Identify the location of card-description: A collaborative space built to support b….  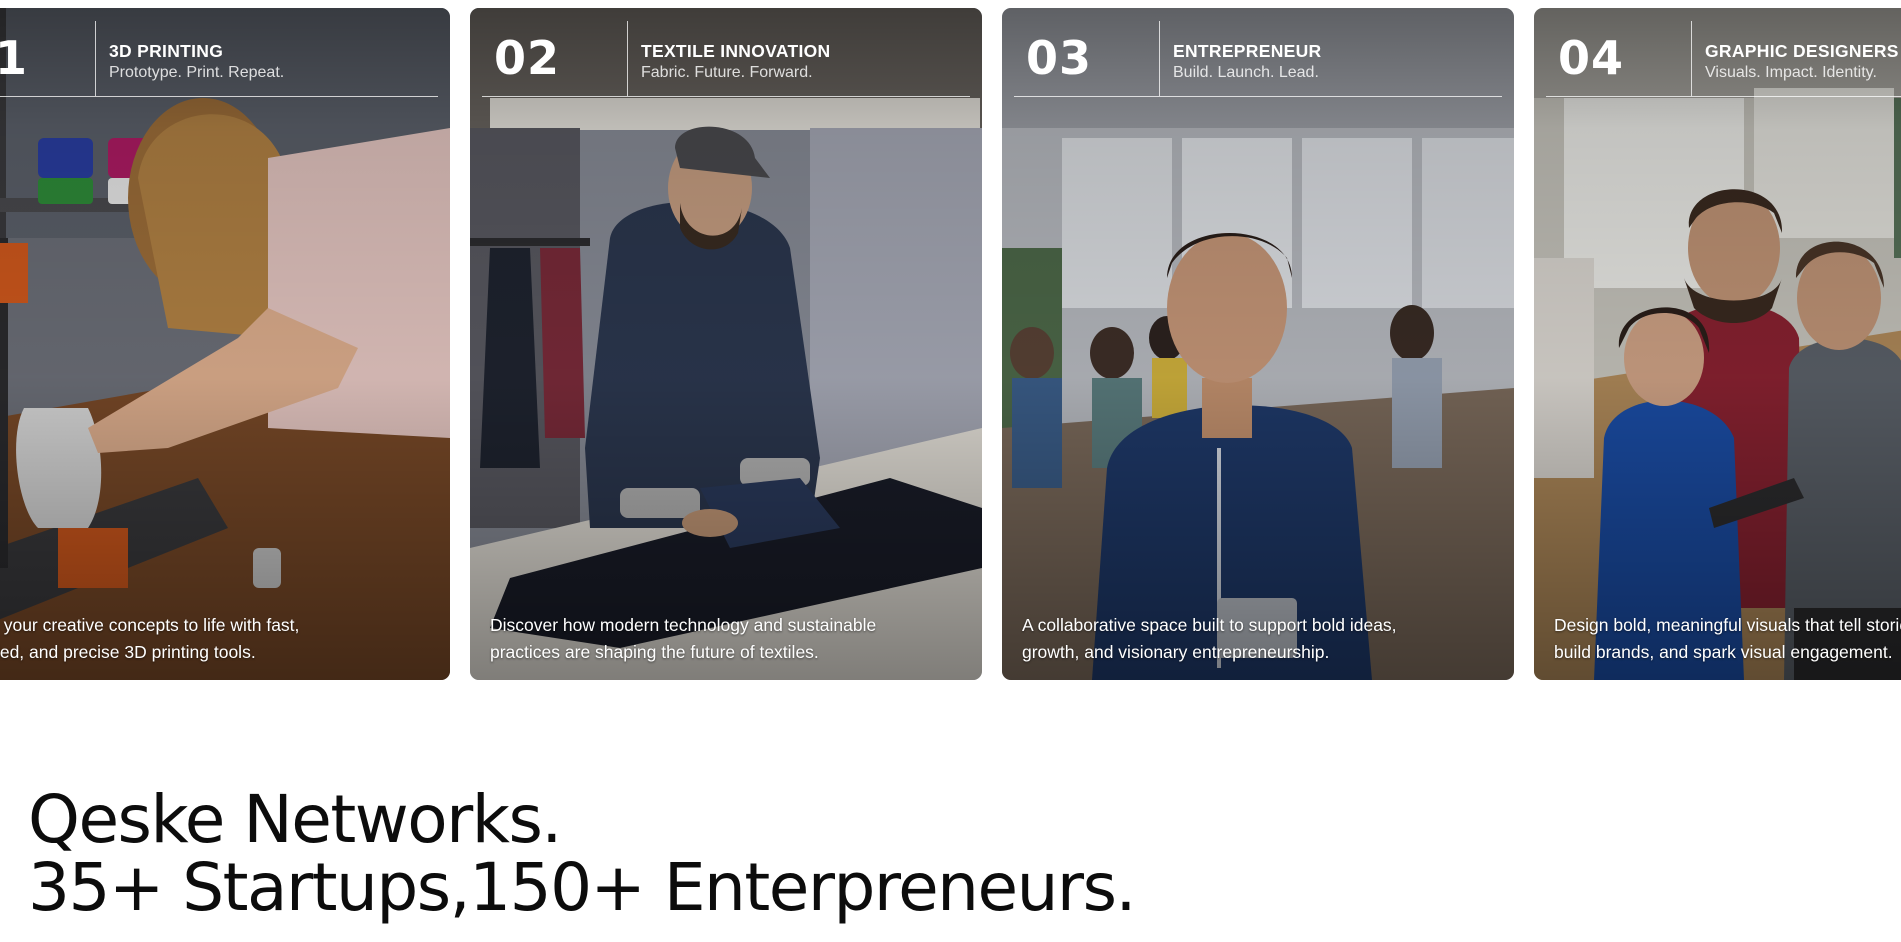
(1258, 639).